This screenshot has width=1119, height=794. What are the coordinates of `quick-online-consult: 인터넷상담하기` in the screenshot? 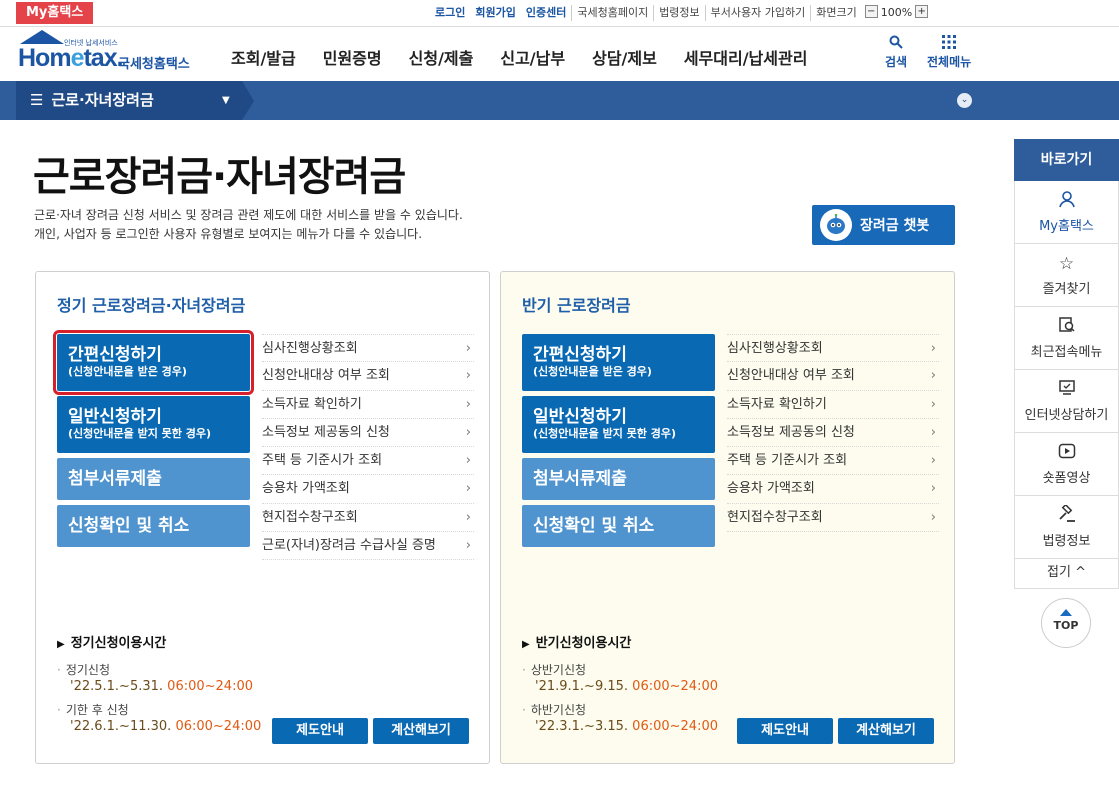 It's located at (1066, 401).